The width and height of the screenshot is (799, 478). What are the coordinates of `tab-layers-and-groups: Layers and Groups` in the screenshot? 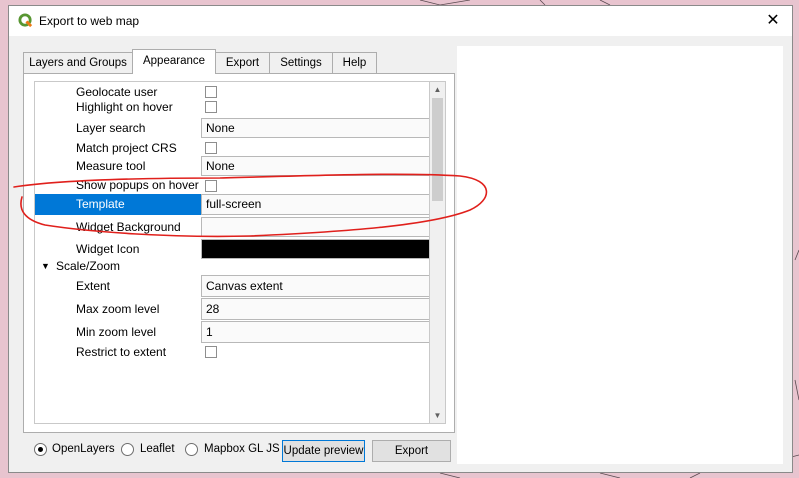 It's located at (78, 62).